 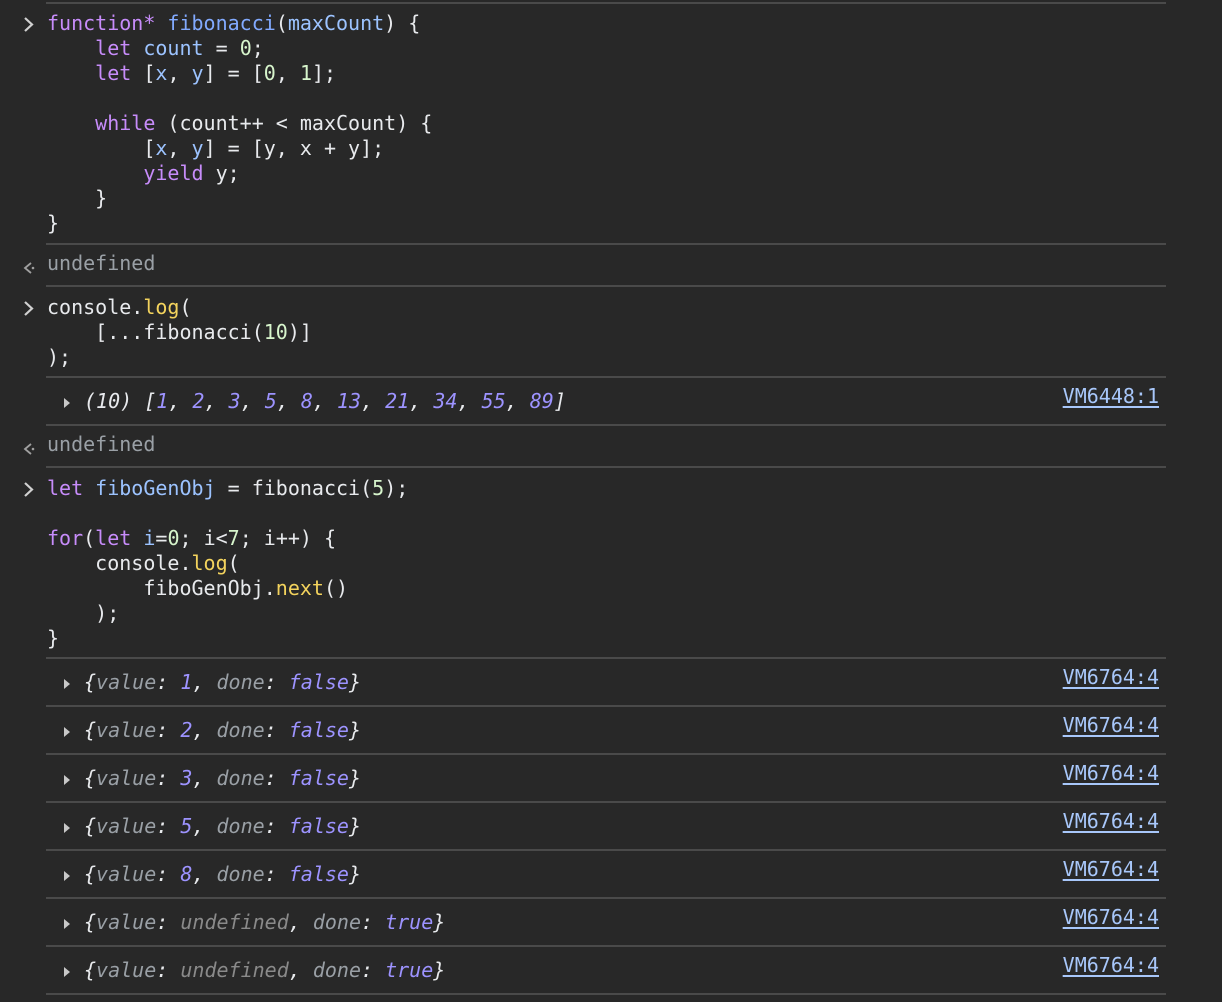 I want to click on source-link: VM6448:1, so click(x=1111, y=396).